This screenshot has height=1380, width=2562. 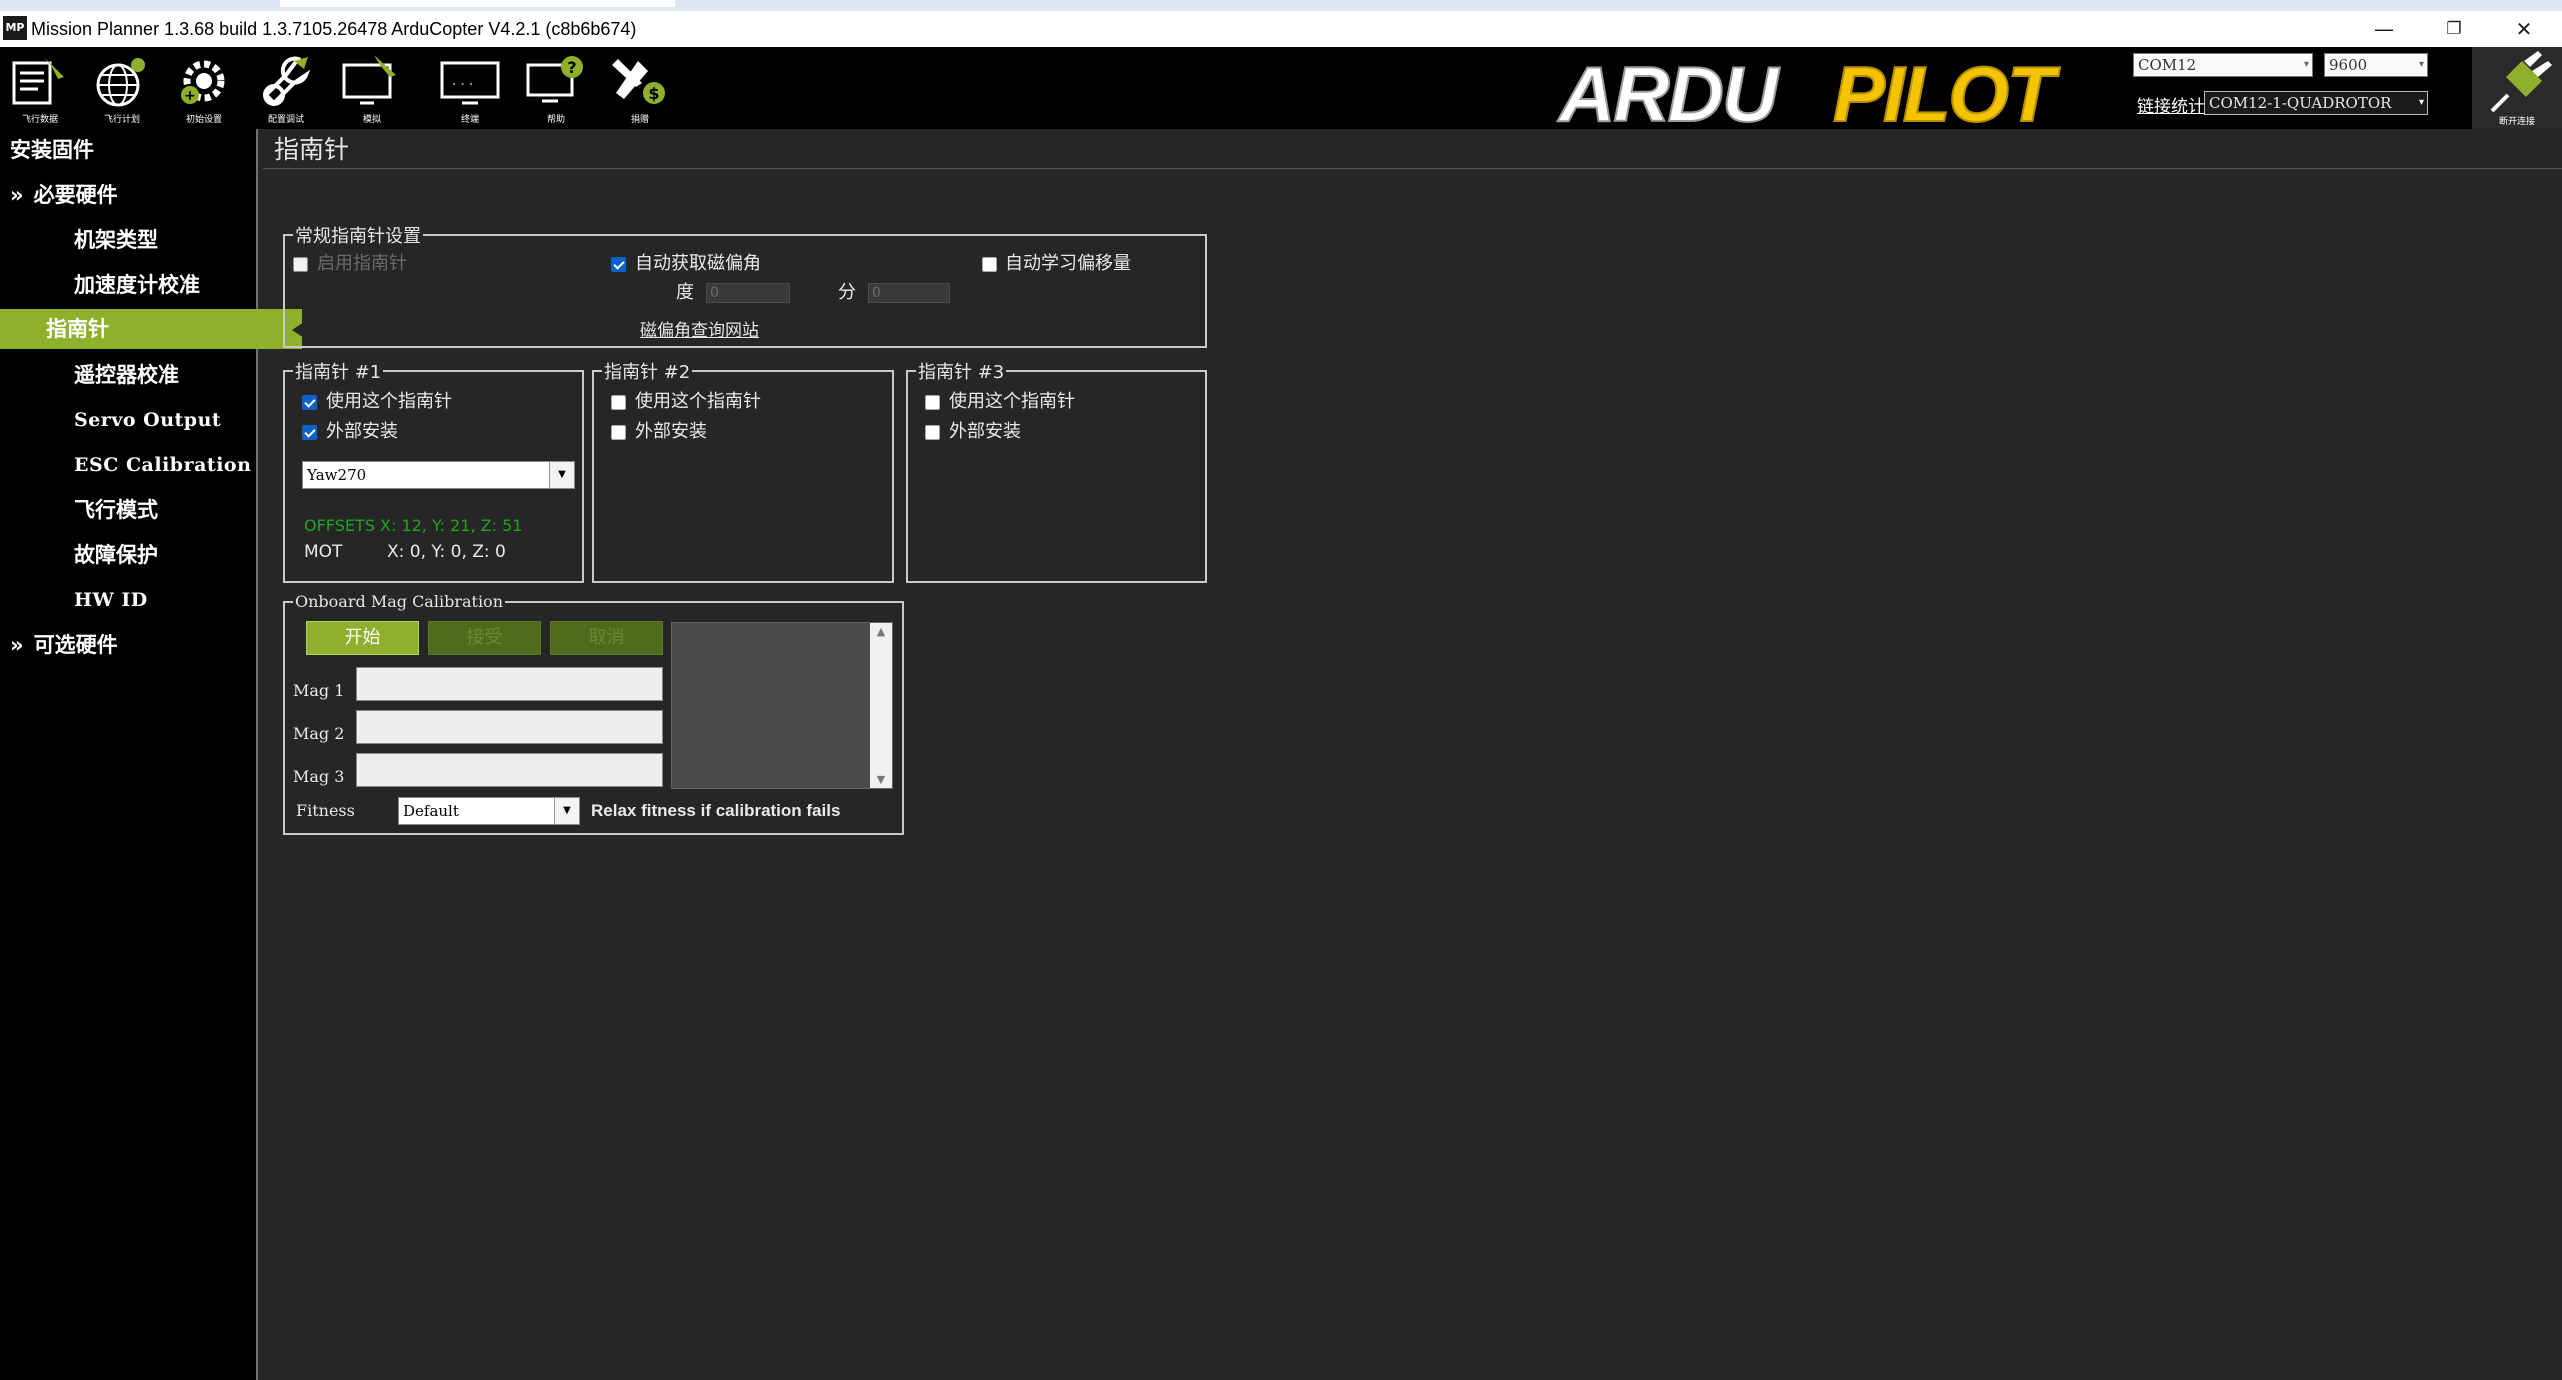 I want to click on toolbar-flight-data: 飞行数据, so click(x=40, y=89).